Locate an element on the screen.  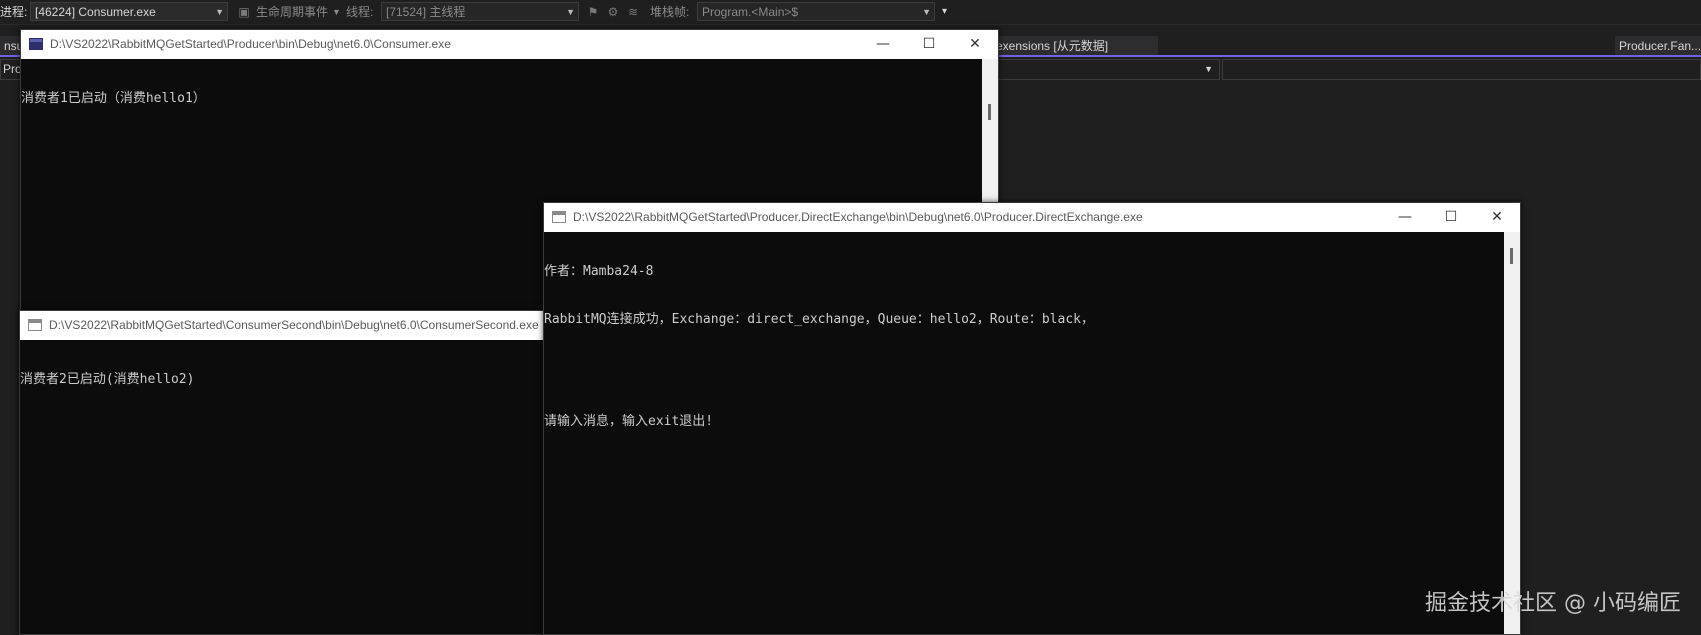
stack-icon: ≋ is located at coordinates (633, 12).